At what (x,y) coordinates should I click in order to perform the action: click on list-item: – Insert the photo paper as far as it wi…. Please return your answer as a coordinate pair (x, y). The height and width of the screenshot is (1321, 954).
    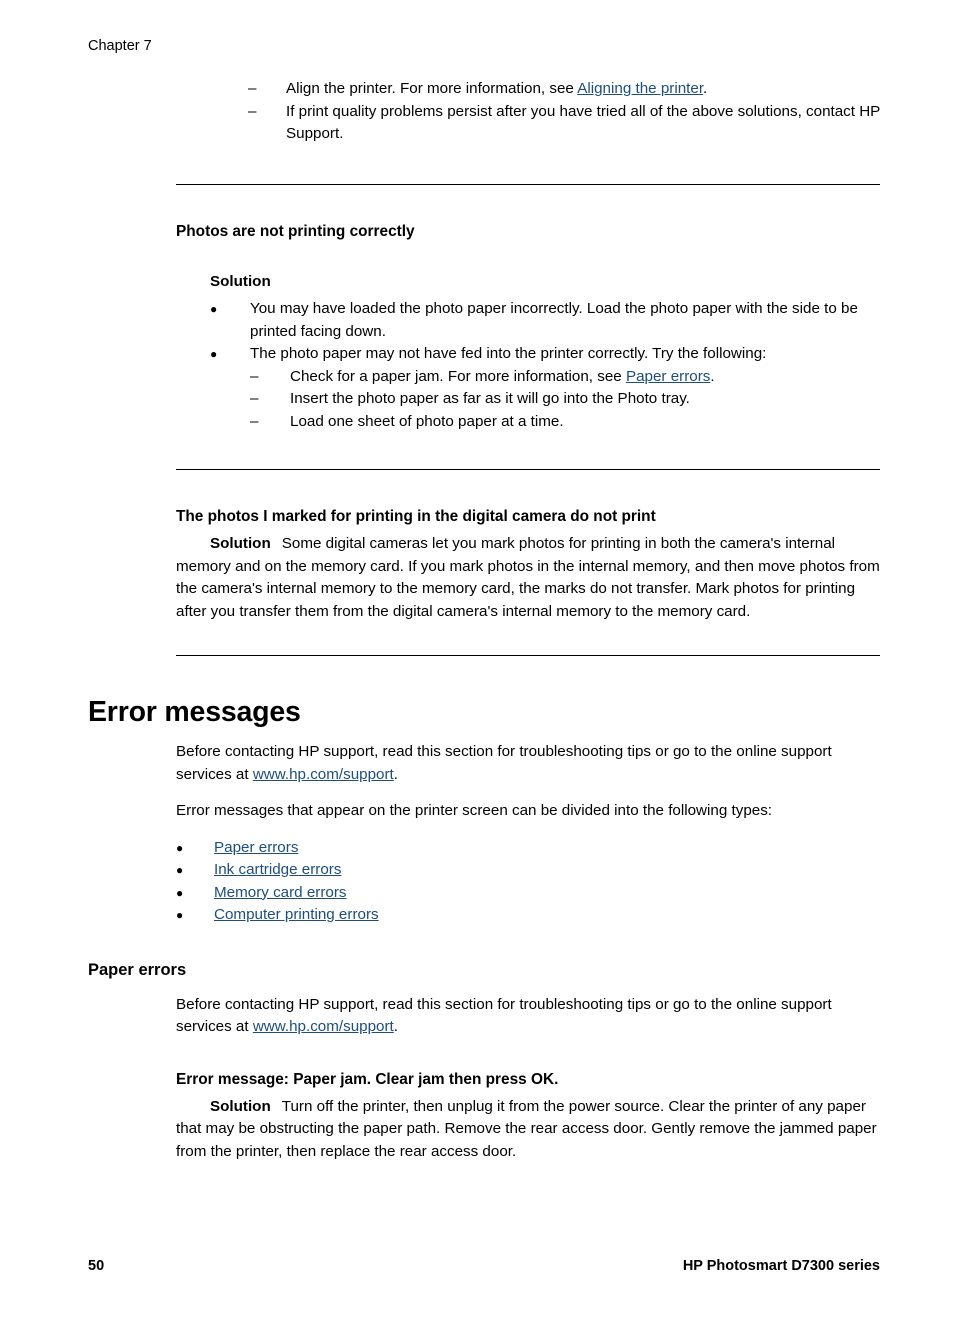
    Looking at the image, I should click on (565, 399).